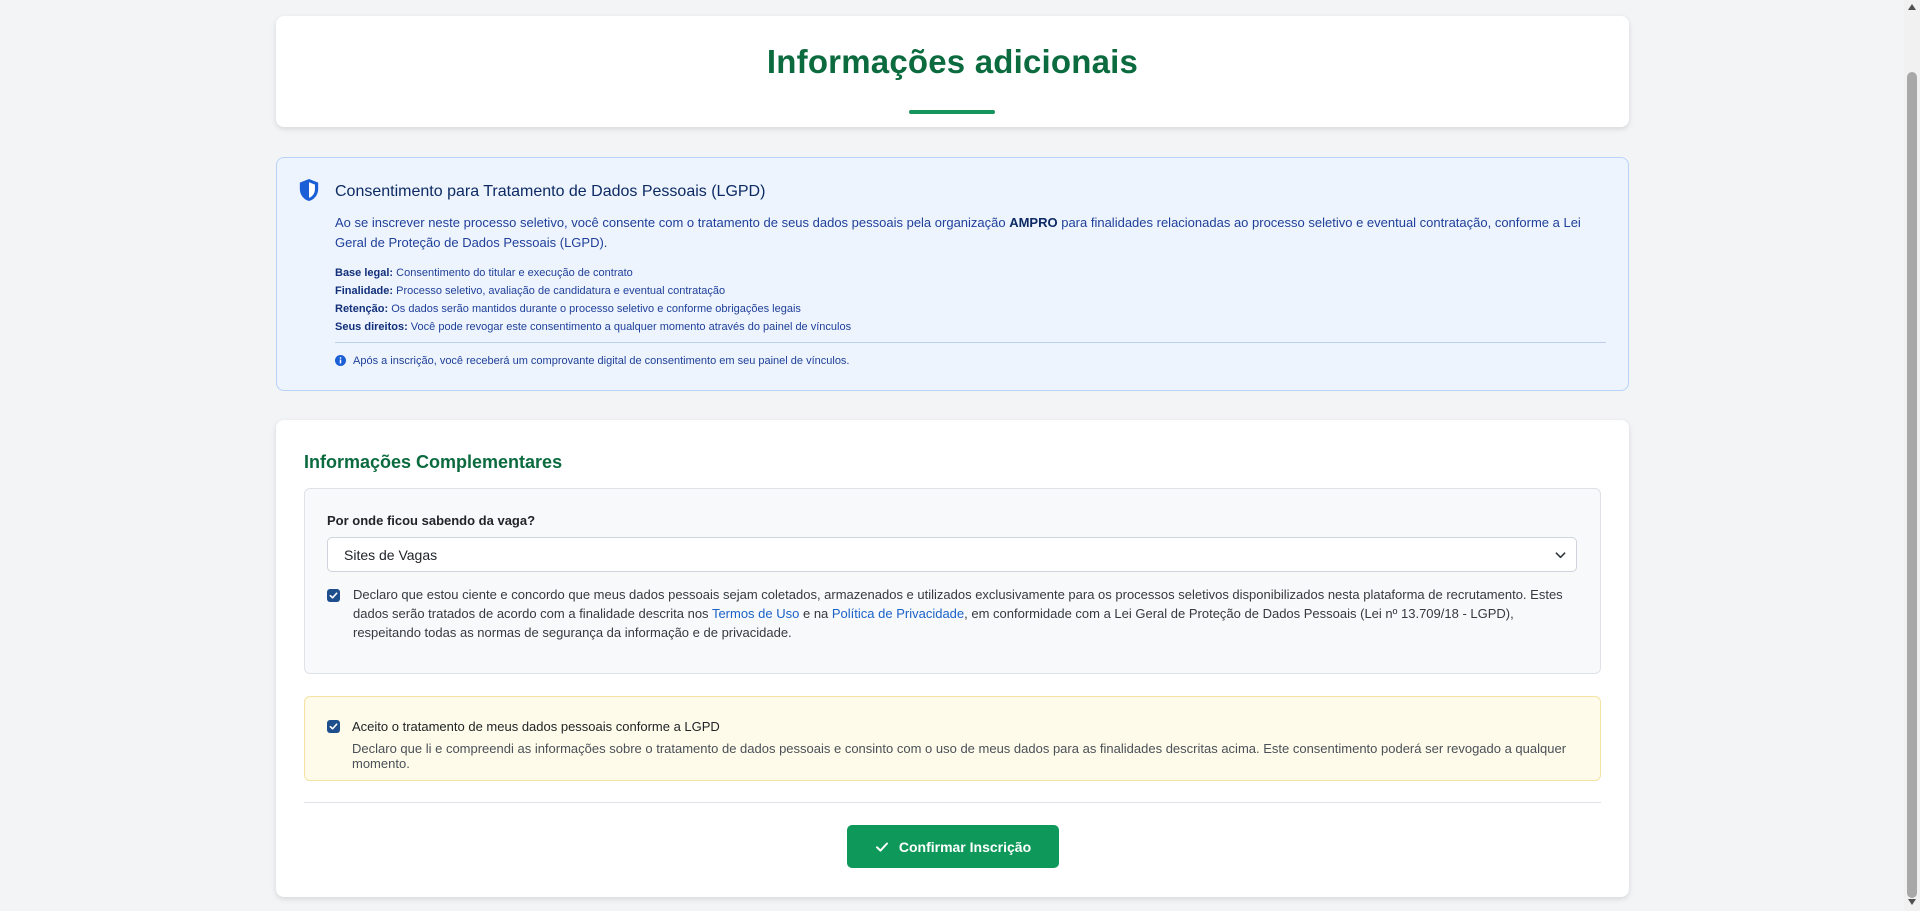 The height and width of the screenshot is (911, 1920). I want to click on chevron-down-icon, so click(1560, 555).